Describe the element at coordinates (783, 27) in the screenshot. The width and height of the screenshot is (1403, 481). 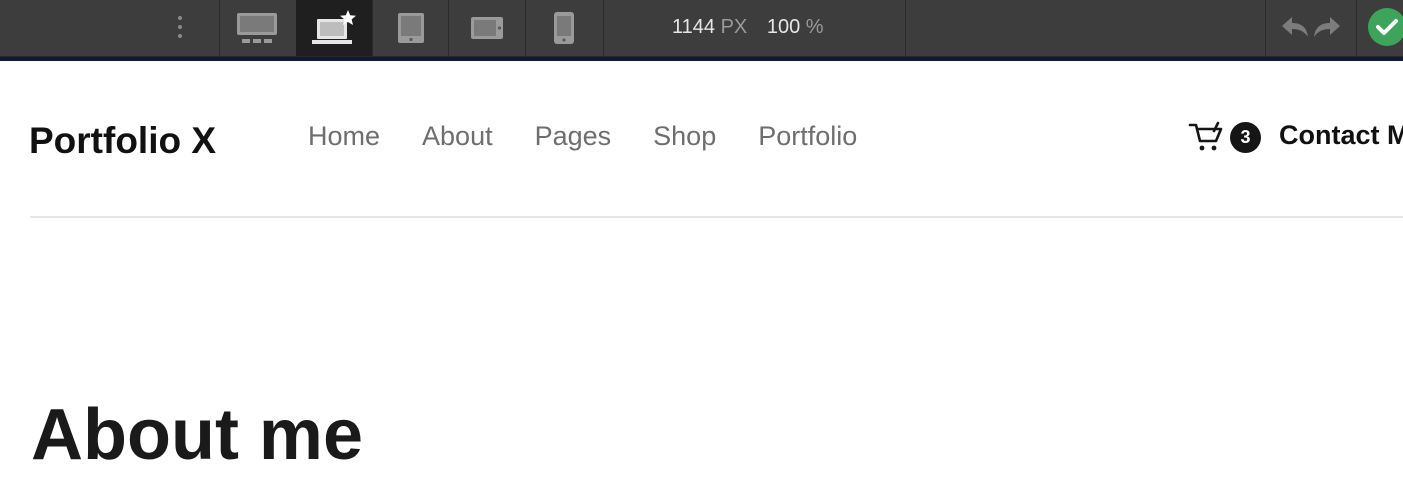
I see `zoom-value: 100` at that location.